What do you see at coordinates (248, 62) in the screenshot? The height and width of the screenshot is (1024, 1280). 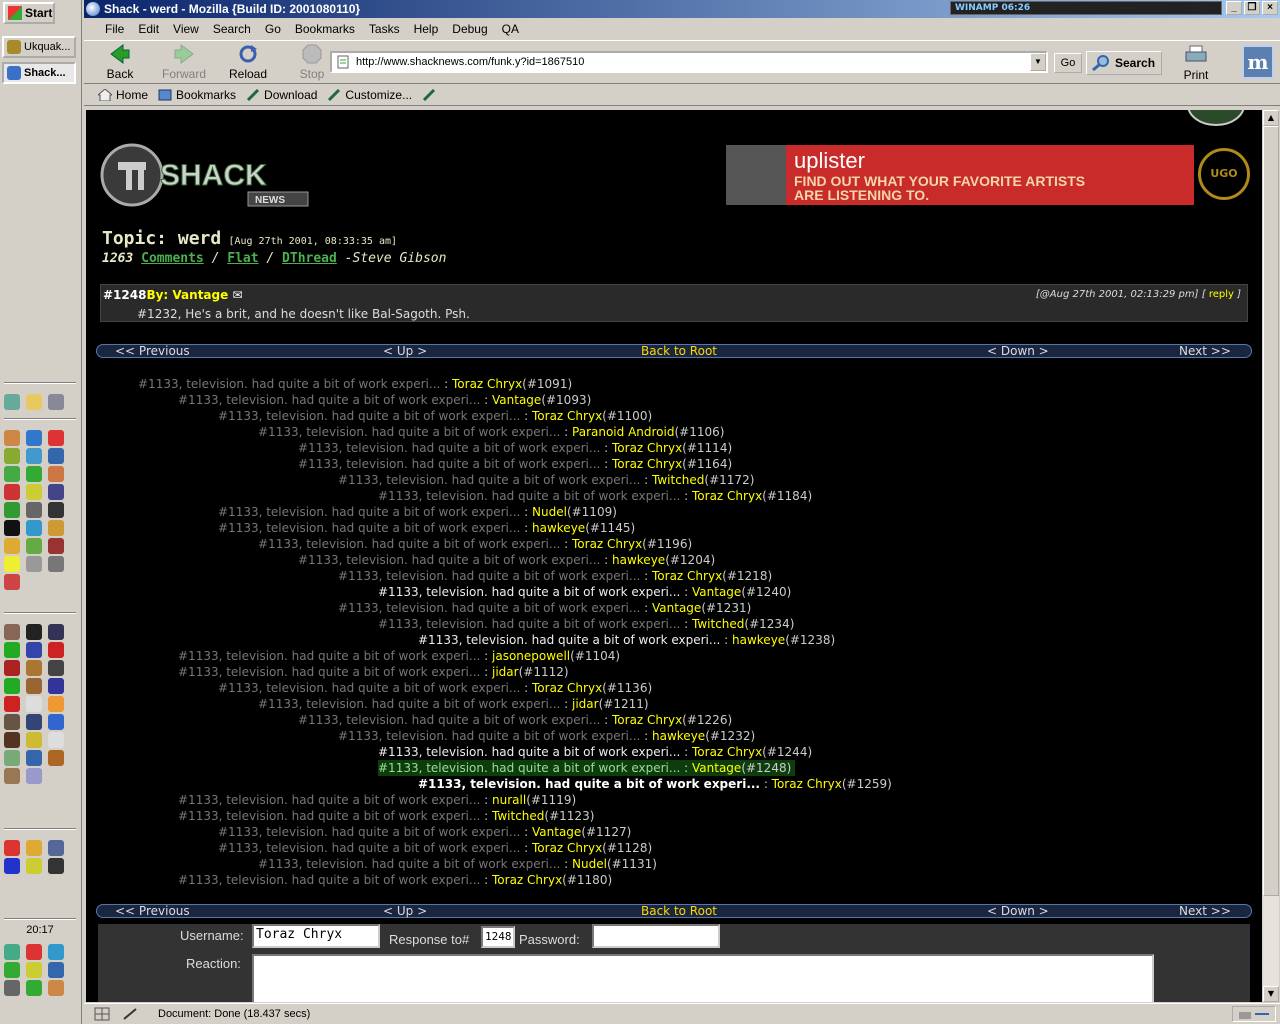 I see `reload-button: Reload` at bounding box center [248, 62].